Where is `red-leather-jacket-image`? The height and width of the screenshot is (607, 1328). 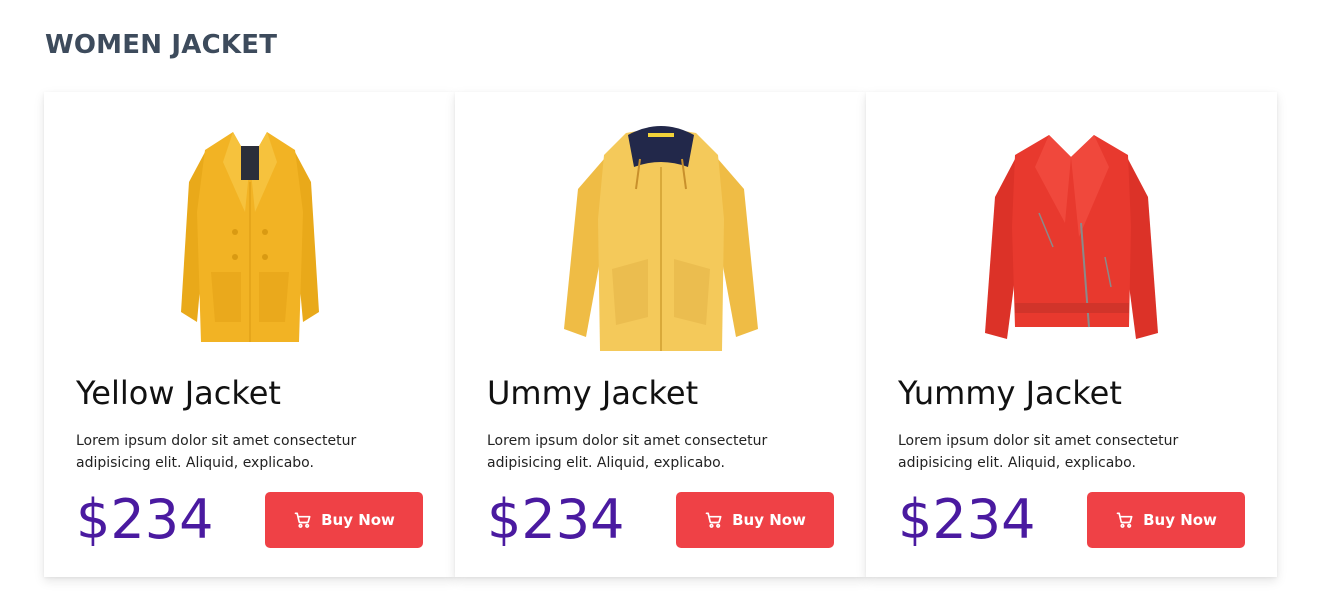 red-leather-jacket-image is located at coordinates (1071, 237).